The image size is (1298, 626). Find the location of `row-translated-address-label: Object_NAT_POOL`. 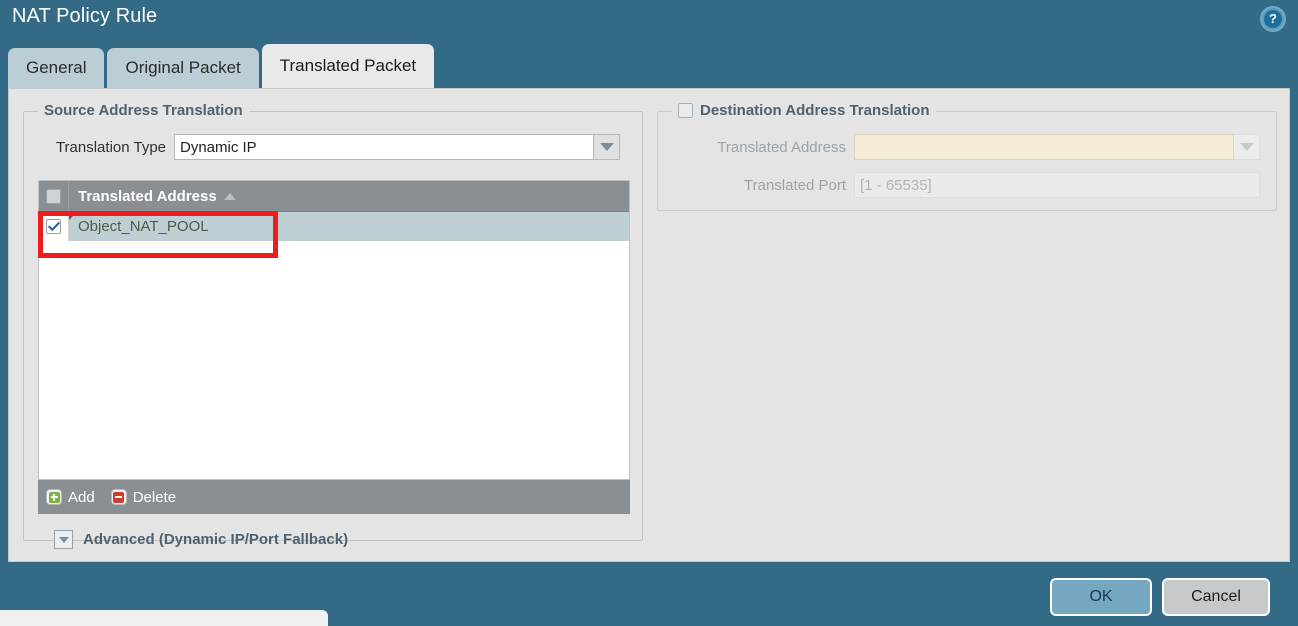

row-translated-address-label: Object_NAT_POOL is located at coordinates (143, 226).